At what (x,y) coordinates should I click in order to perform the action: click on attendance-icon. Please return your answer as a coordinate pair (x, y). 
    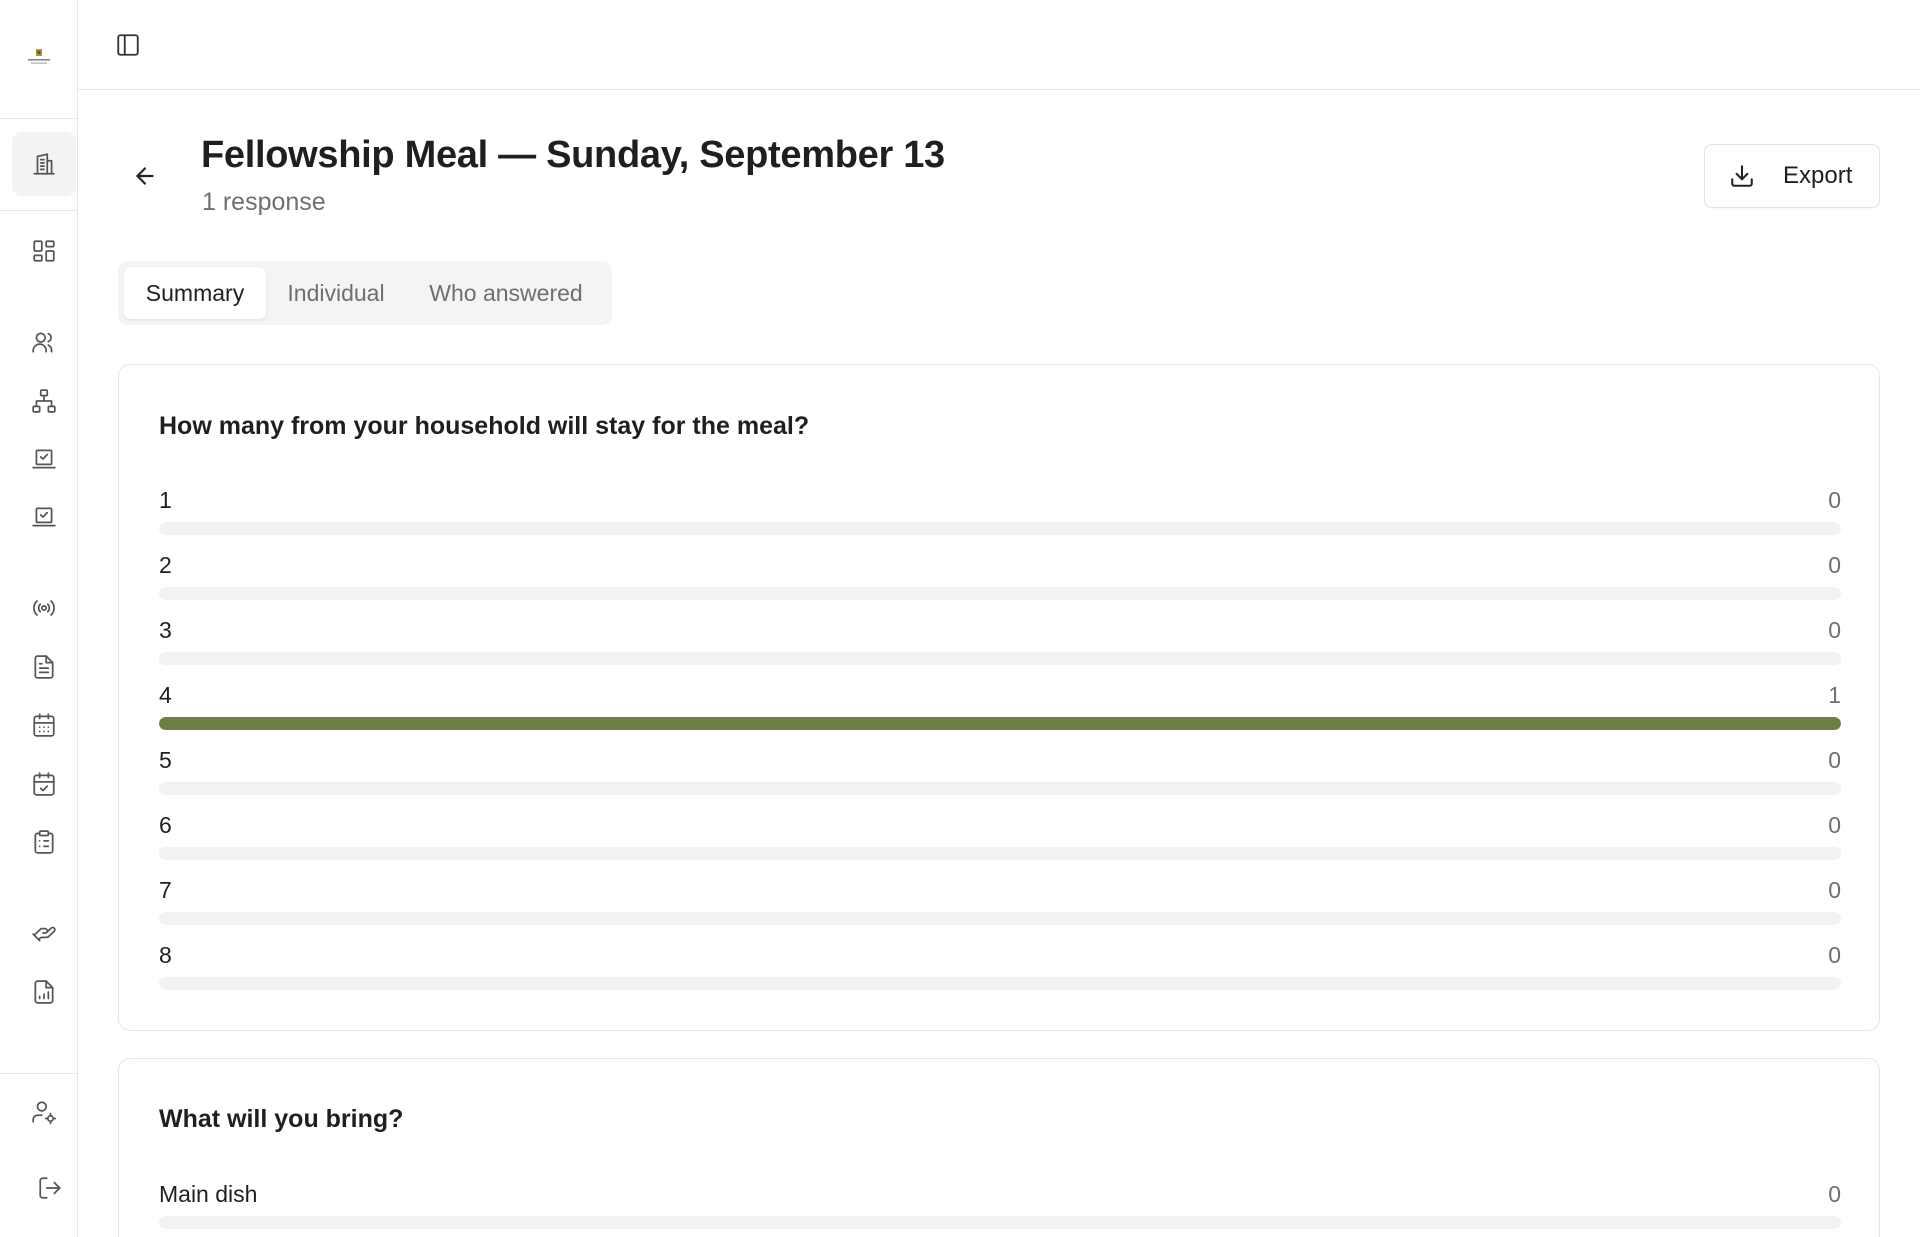
    Looking at the image, I should click on (44, 517).